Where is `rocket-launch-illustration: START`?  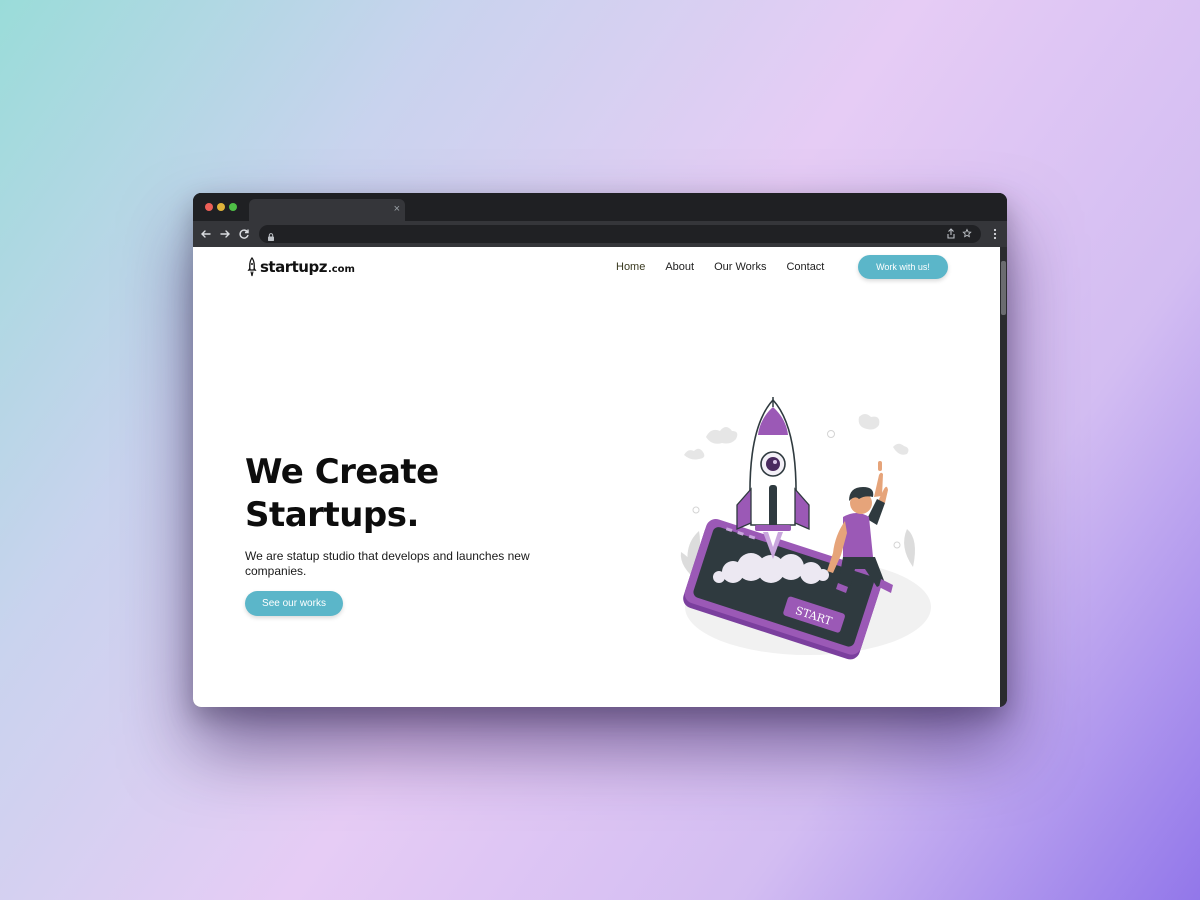 rocket-launch-illustration: START is located at coordinates (805, 528).